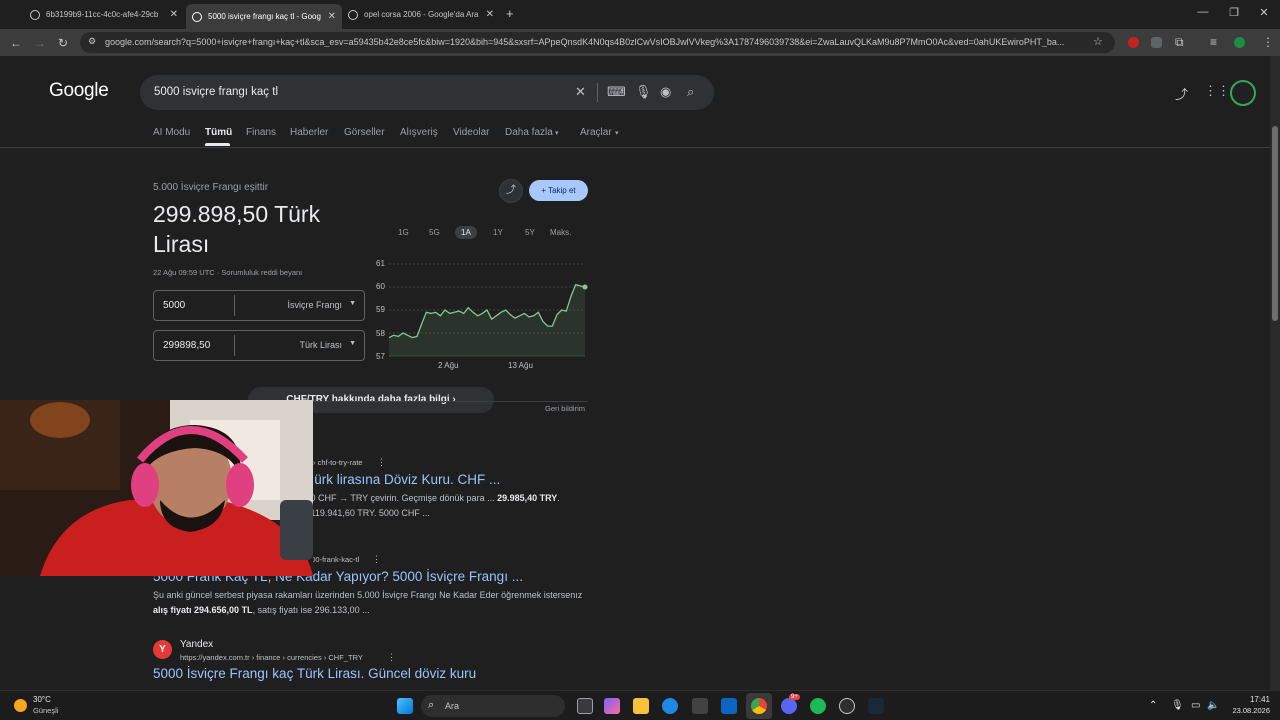 Image resolution: width=1280 pixels, height=720 pixels. What do you see at coordinates (665, 92) in the screenshot?
I see `lens-camera-icon: ◉` at bounding box center [665, 92].